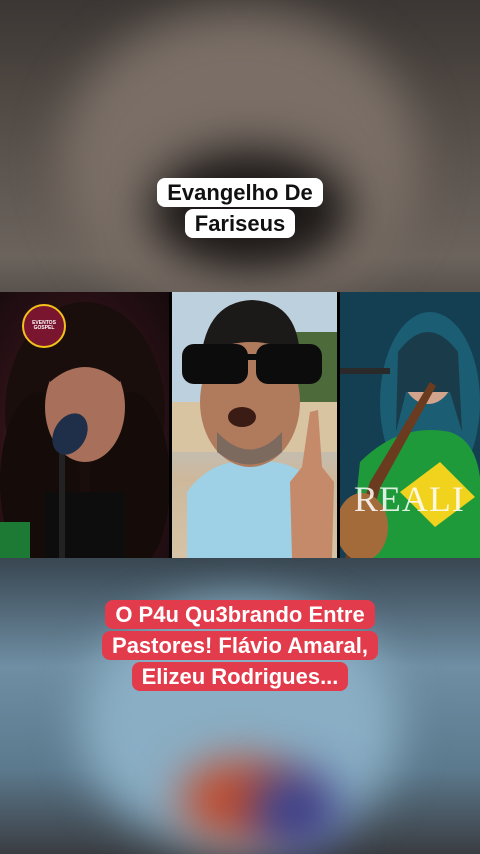 This screenshot has width=480, height=854. What do you see at coordinates (44, 326) in the screenshot?
I see `channel-logo: EVENTOS GOSPEL` at bounding box center [44, 326].